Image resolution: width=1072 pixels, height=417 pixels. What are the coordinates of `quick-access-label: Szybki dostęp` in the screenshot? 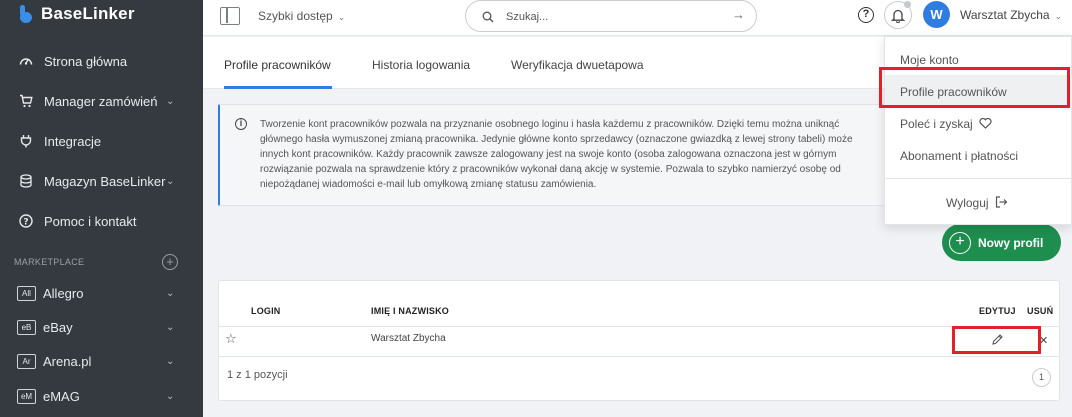 It's located at (295, 16).